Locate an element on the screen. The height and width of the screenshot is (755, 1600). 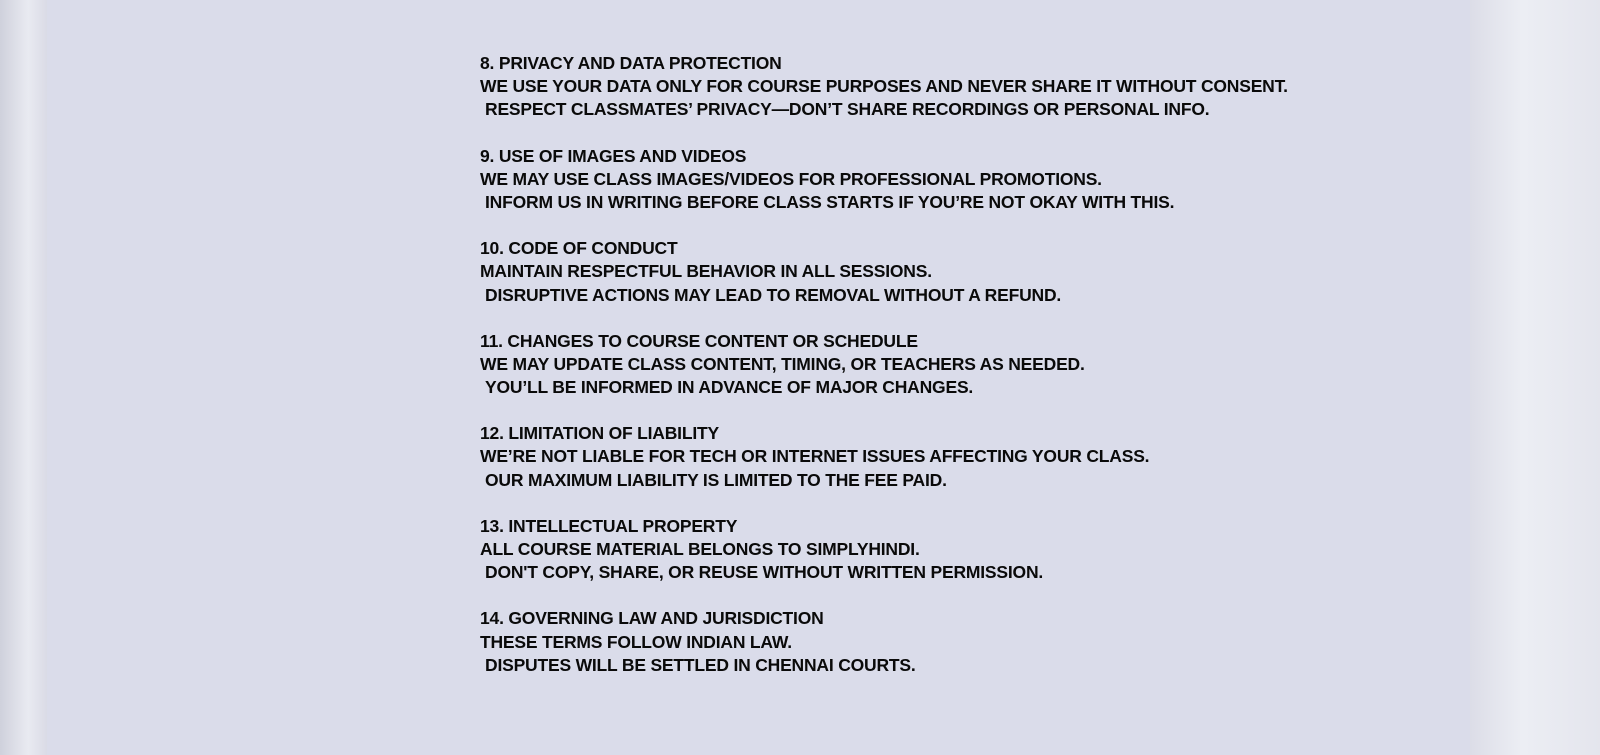
section-heading: 9. USE OF IMAGES AND VIDEOS is located at coordinates (613, 155).